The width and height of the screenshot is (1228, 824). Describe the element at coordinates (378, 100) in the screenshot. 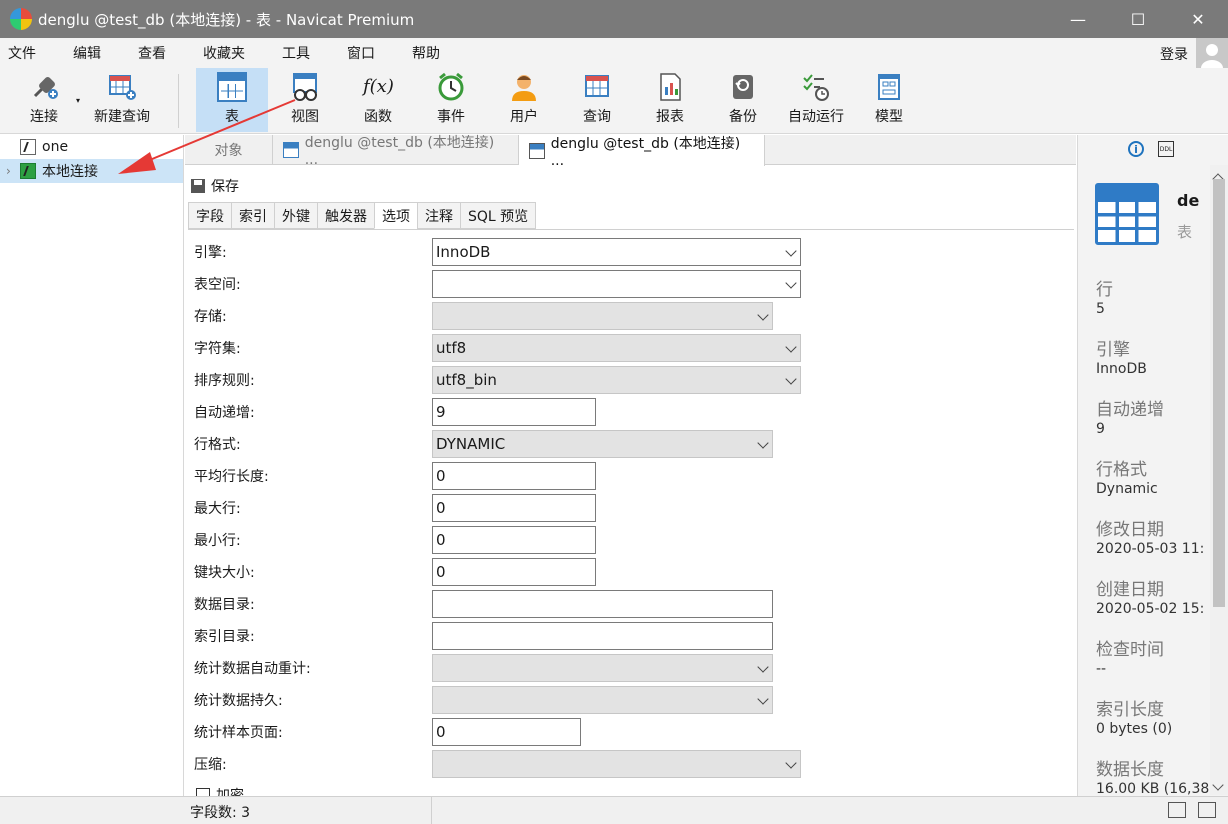

I see `toolbar-function-button: f(x) 函数` at that location.